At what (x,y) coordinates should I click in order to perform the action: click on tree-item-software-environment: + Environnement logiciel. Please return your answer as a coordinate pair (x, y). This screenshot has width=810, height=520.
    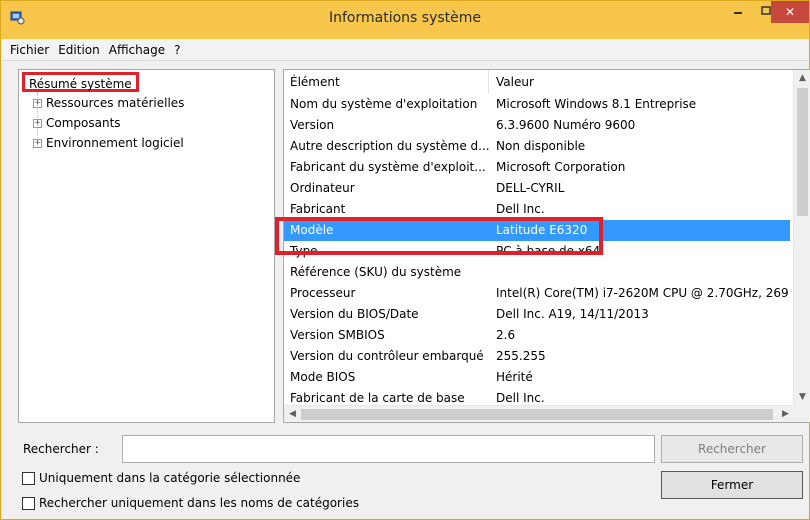
    Looking at the image, I should click on (108, 143).